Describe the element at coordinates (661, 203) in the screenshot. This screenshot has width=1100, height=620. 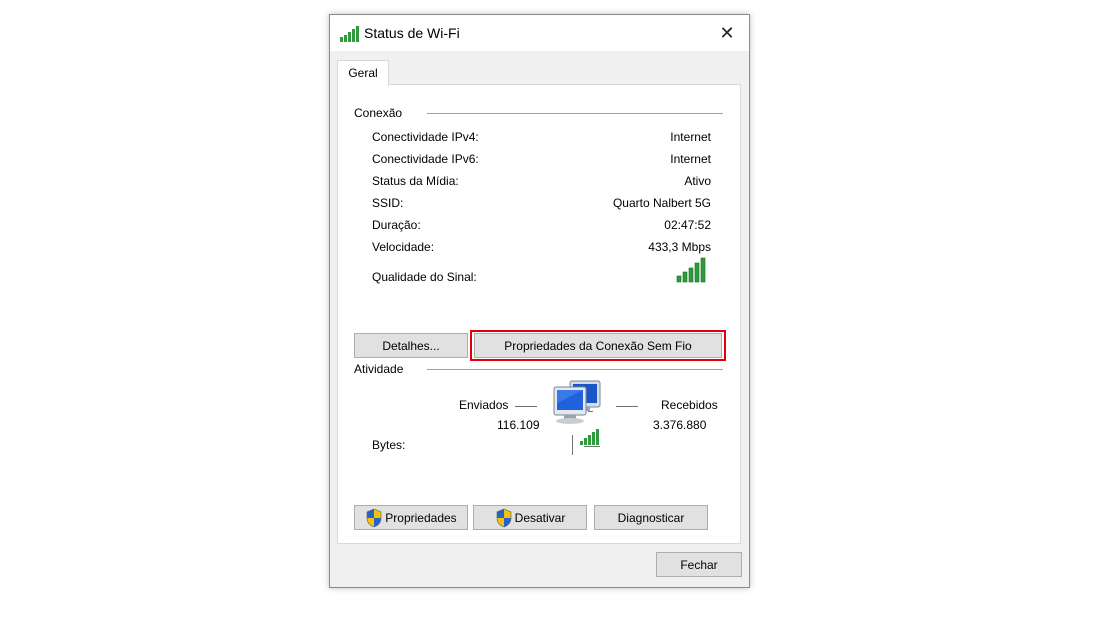
I see `ssid-value: Quarto Nalbert 5G` at that location.